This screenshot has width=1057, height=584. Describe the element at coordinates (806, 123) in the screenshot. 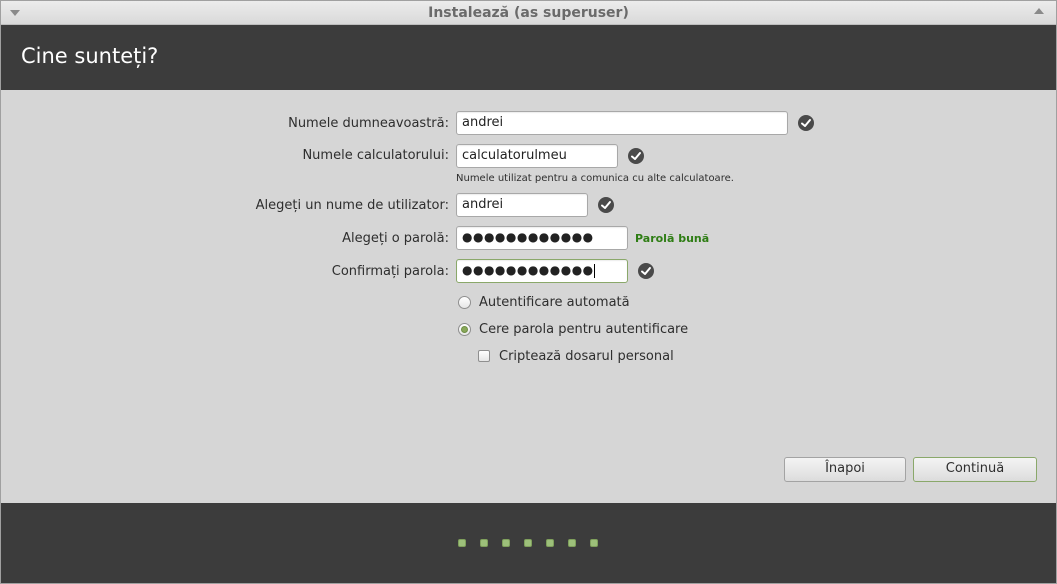

I see `name-valid-check-icon` at that location.